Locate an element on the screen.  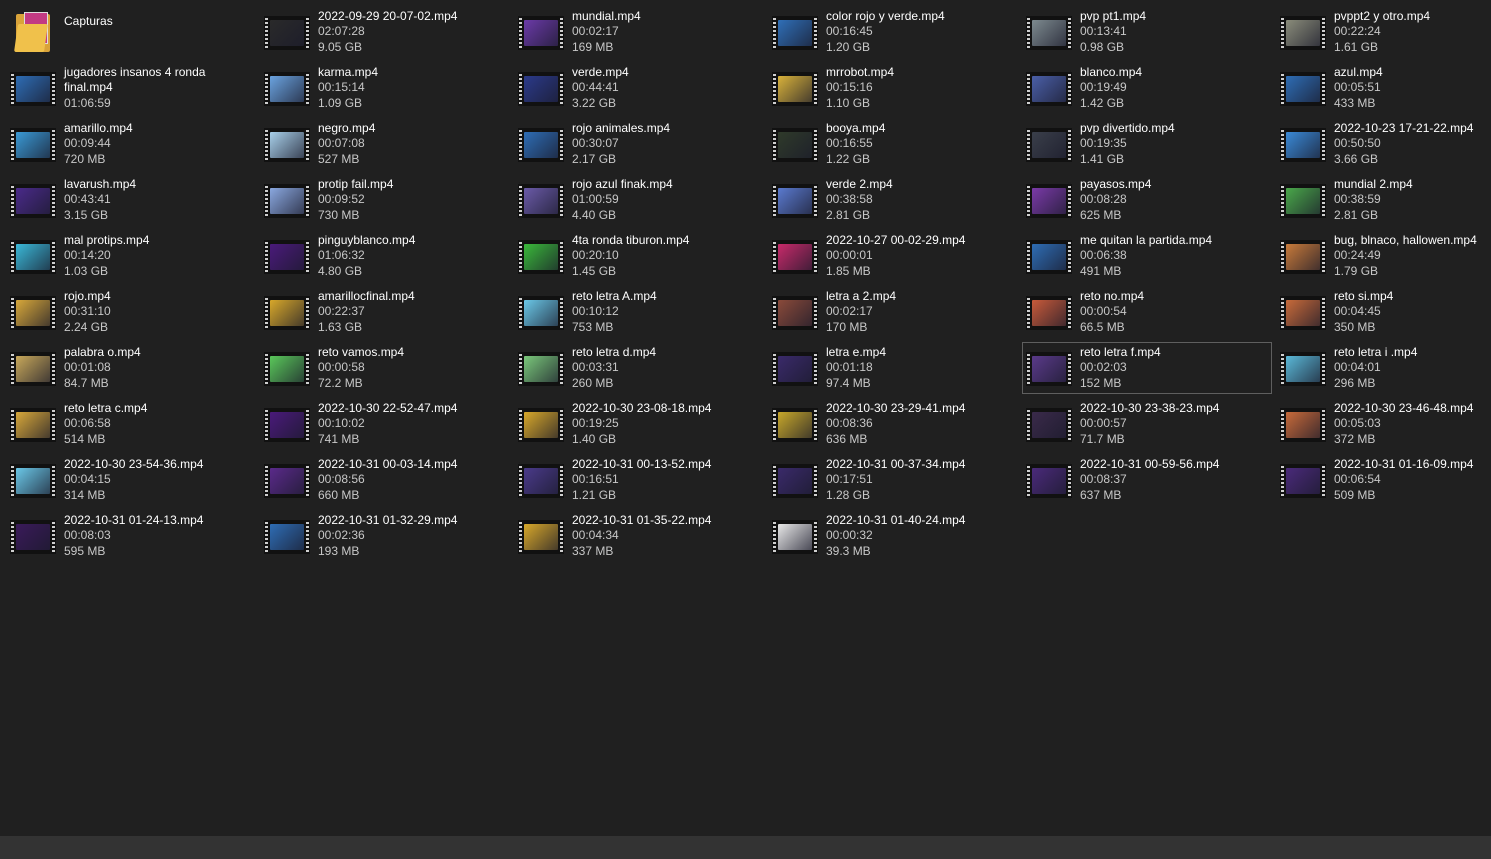
folder-item-capturas: Capturas is located at coordinates (131, 32).